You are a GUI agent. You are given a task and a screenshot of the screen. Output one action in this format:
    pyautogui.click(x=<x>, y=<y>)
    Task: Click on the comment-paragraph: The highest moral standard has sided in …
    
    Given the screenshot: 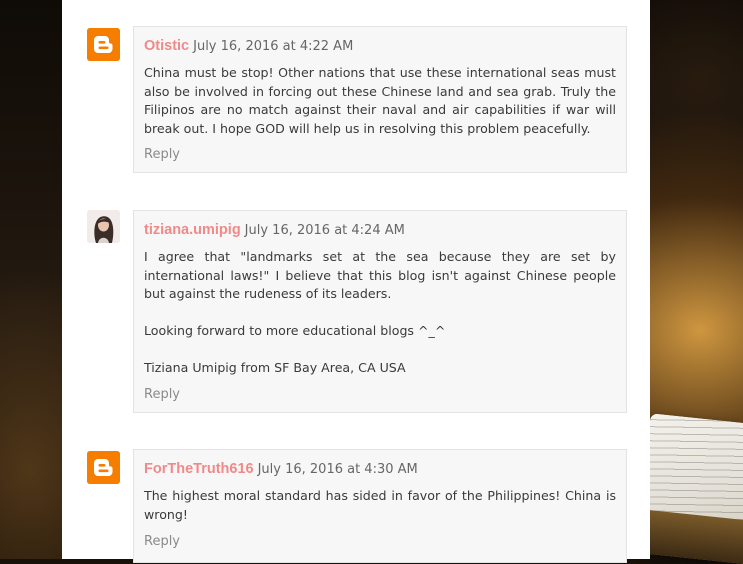 What is the action you would take?
    pyautogui.click(x=380, y=505)
    